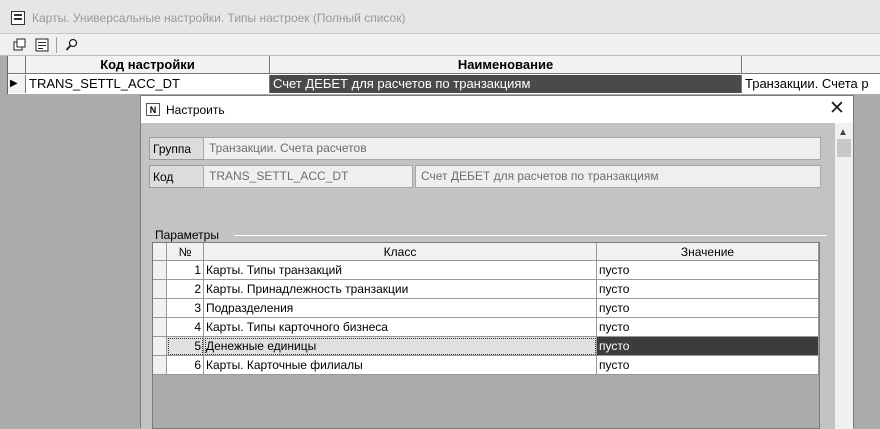 This screenshot has height=429, width=880. What do you see at coordinates (844, 148) in the screenshot?
I see `scroll-thumb` at bounding box center [844, 148].